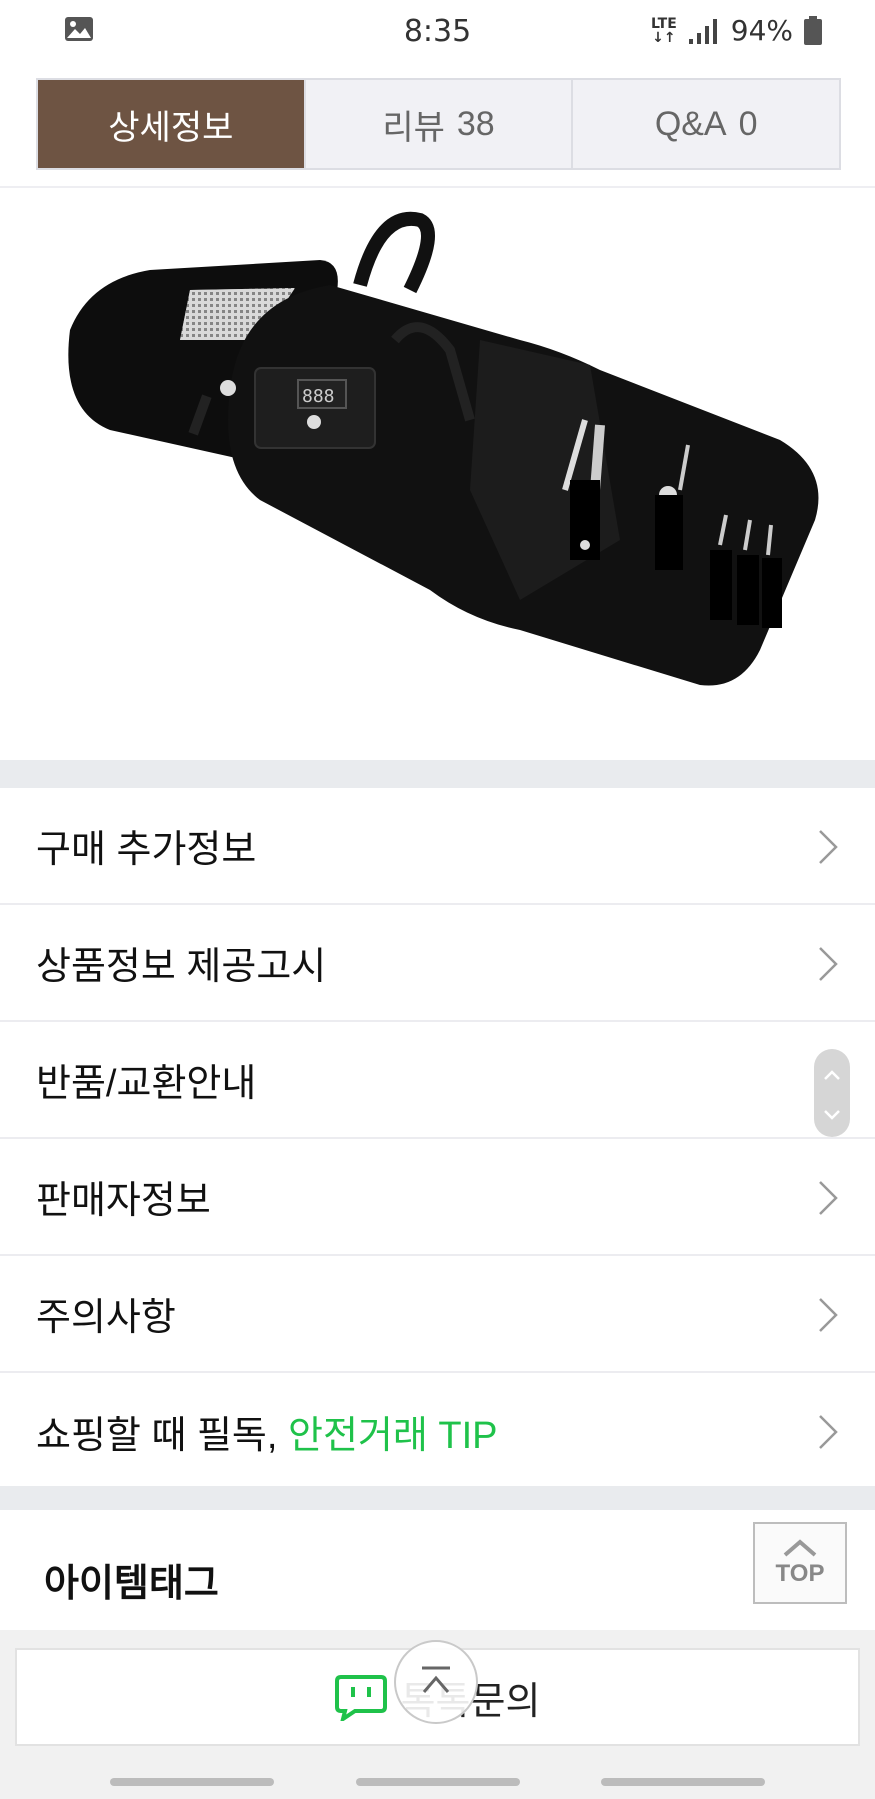  I want to click on signal-icon, so click(702, 31).